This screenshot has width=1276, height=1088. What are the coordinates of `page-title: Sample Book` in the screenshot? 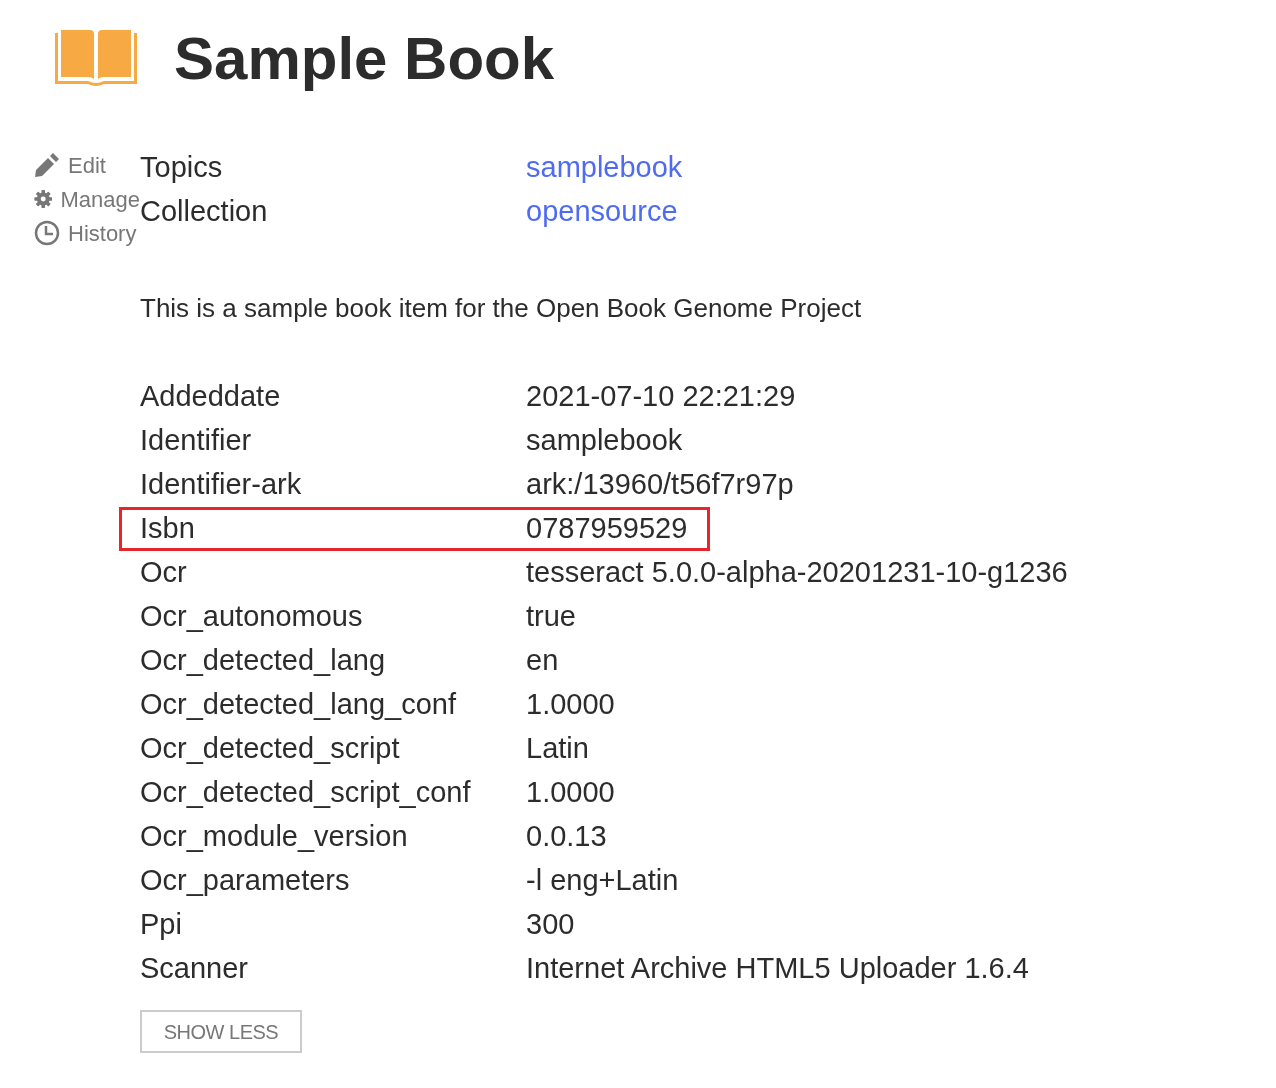 It's located at (364, 59).